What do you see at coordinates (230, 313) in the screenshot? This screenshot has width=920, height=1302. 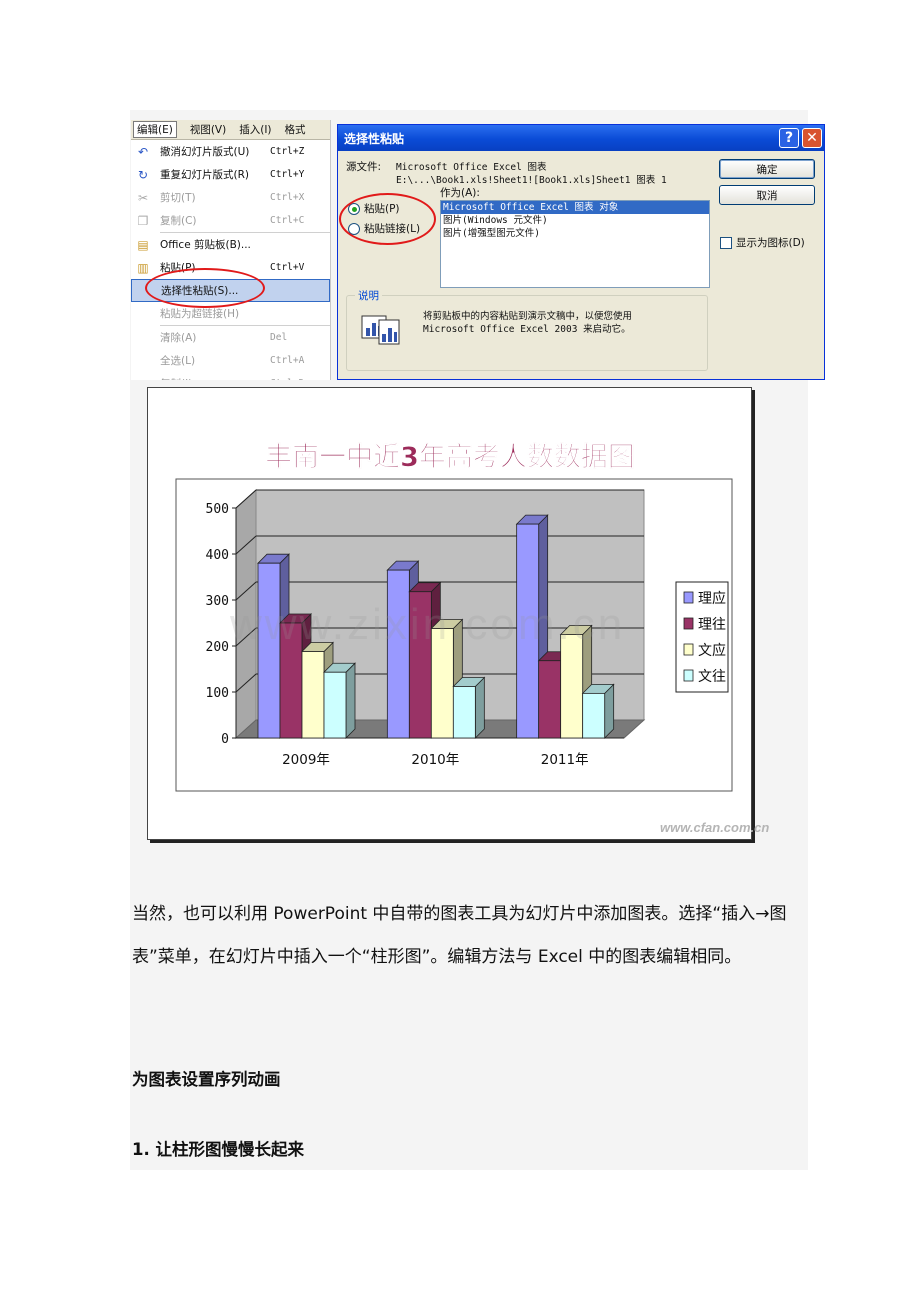 I see `menu-item: 粘贴为超链接(H)` at bounding box center [230, 313].